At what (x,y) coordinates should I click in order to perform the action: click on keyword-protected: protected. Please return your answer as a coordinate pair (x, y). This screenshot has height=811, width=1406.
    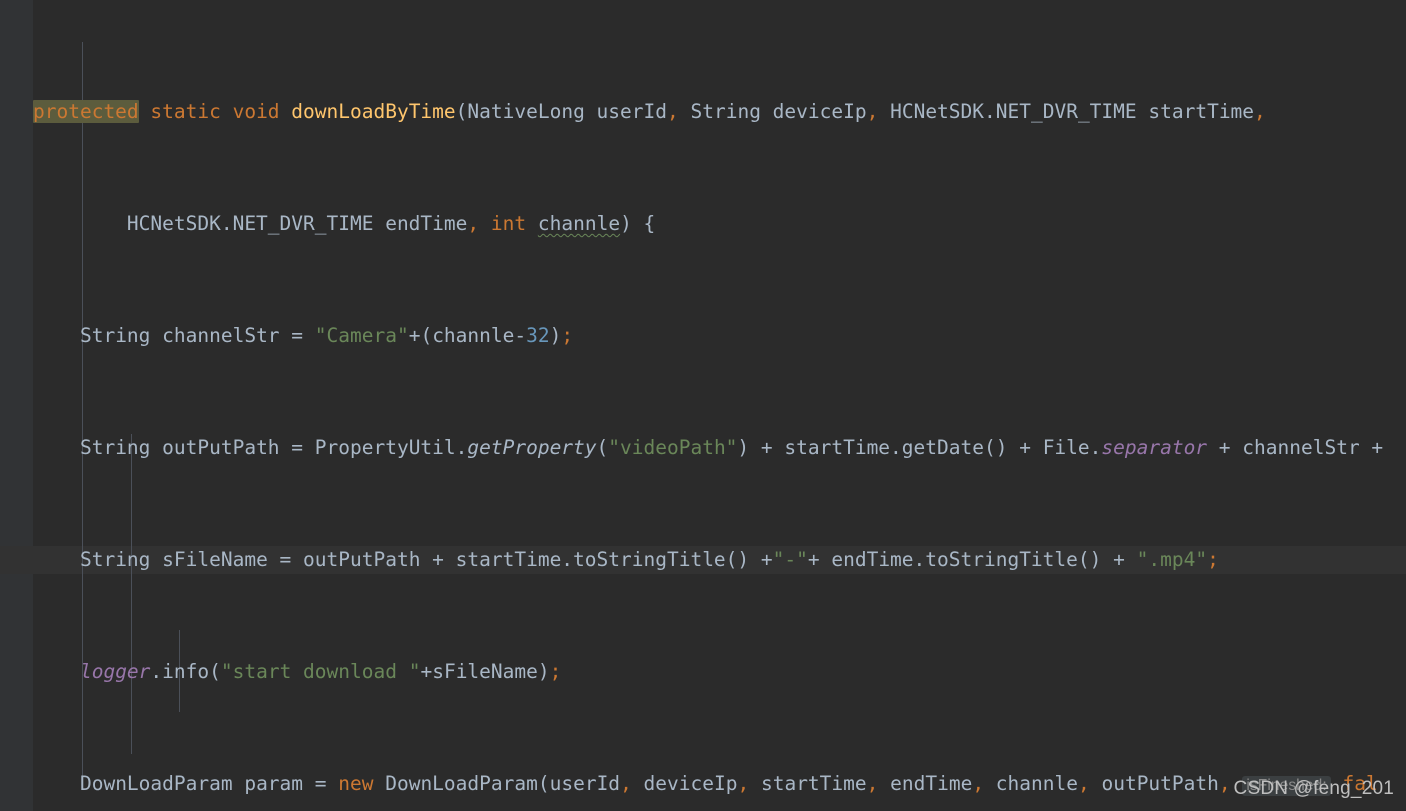
    Looking at the image, I should click on (86, 111).